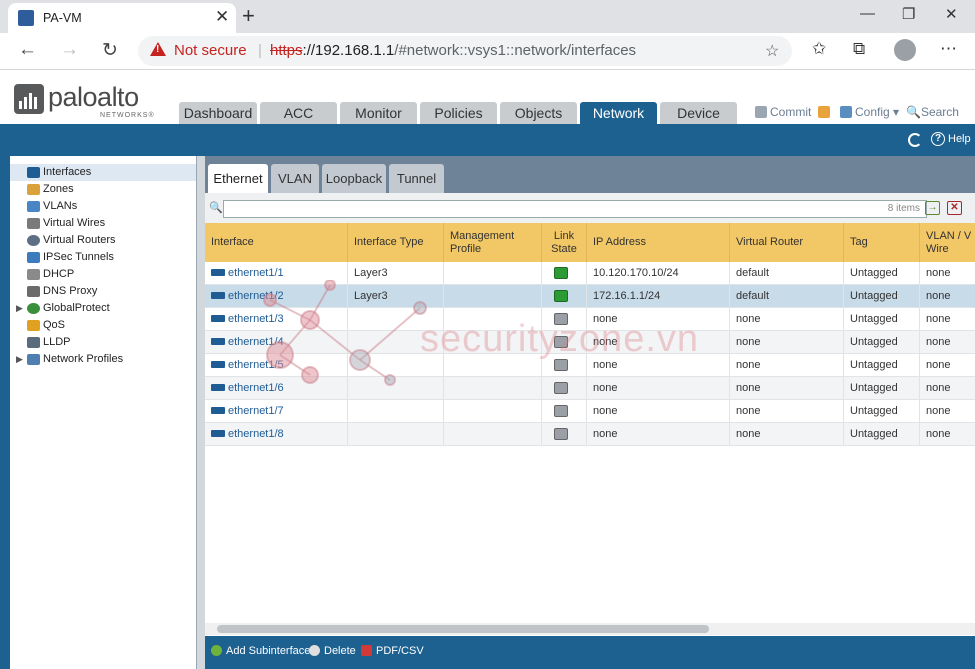  I want to click on search-icon: 🔍, so click(216, 208).